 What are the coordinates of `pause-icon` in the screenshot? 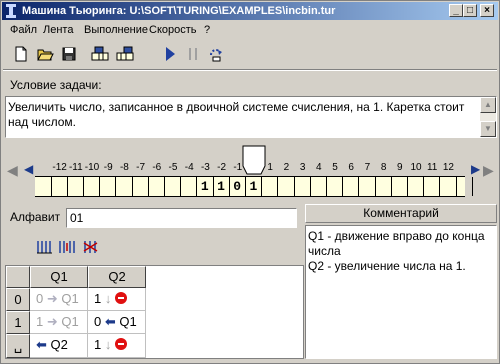 It's located at (193, 54).